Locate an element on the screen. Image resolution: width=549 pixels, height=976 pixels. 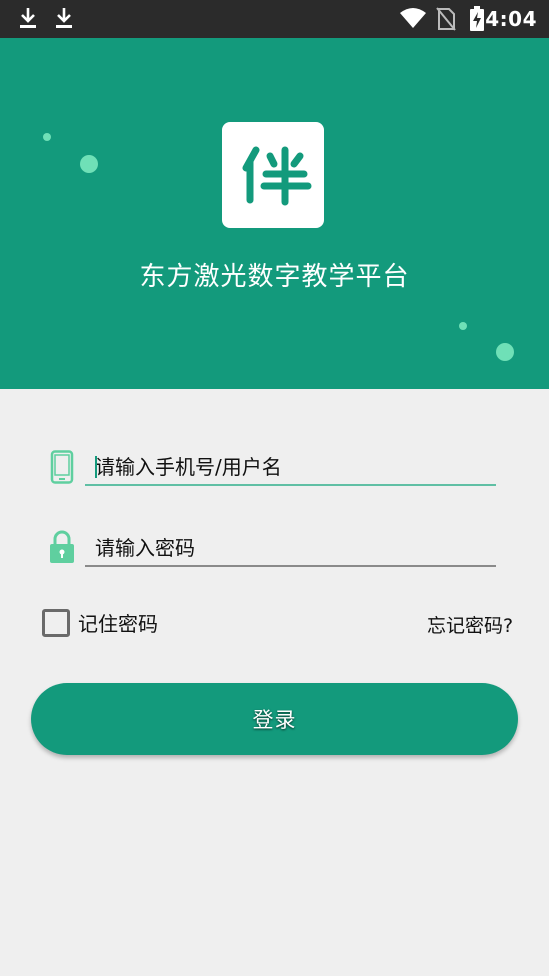
battery-charging-icon is located at coordinates (477, 21).